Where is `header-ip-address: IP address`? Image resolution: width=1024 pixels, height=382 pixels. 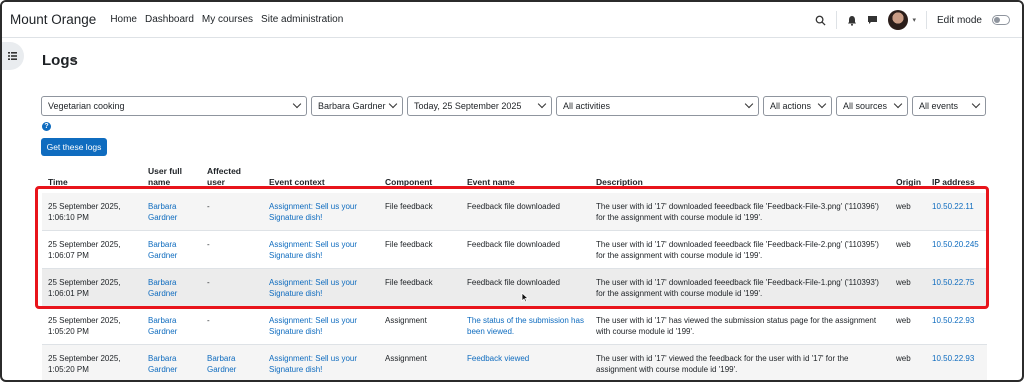
header-ip-address: IP address is located at coordinates (953, 182).